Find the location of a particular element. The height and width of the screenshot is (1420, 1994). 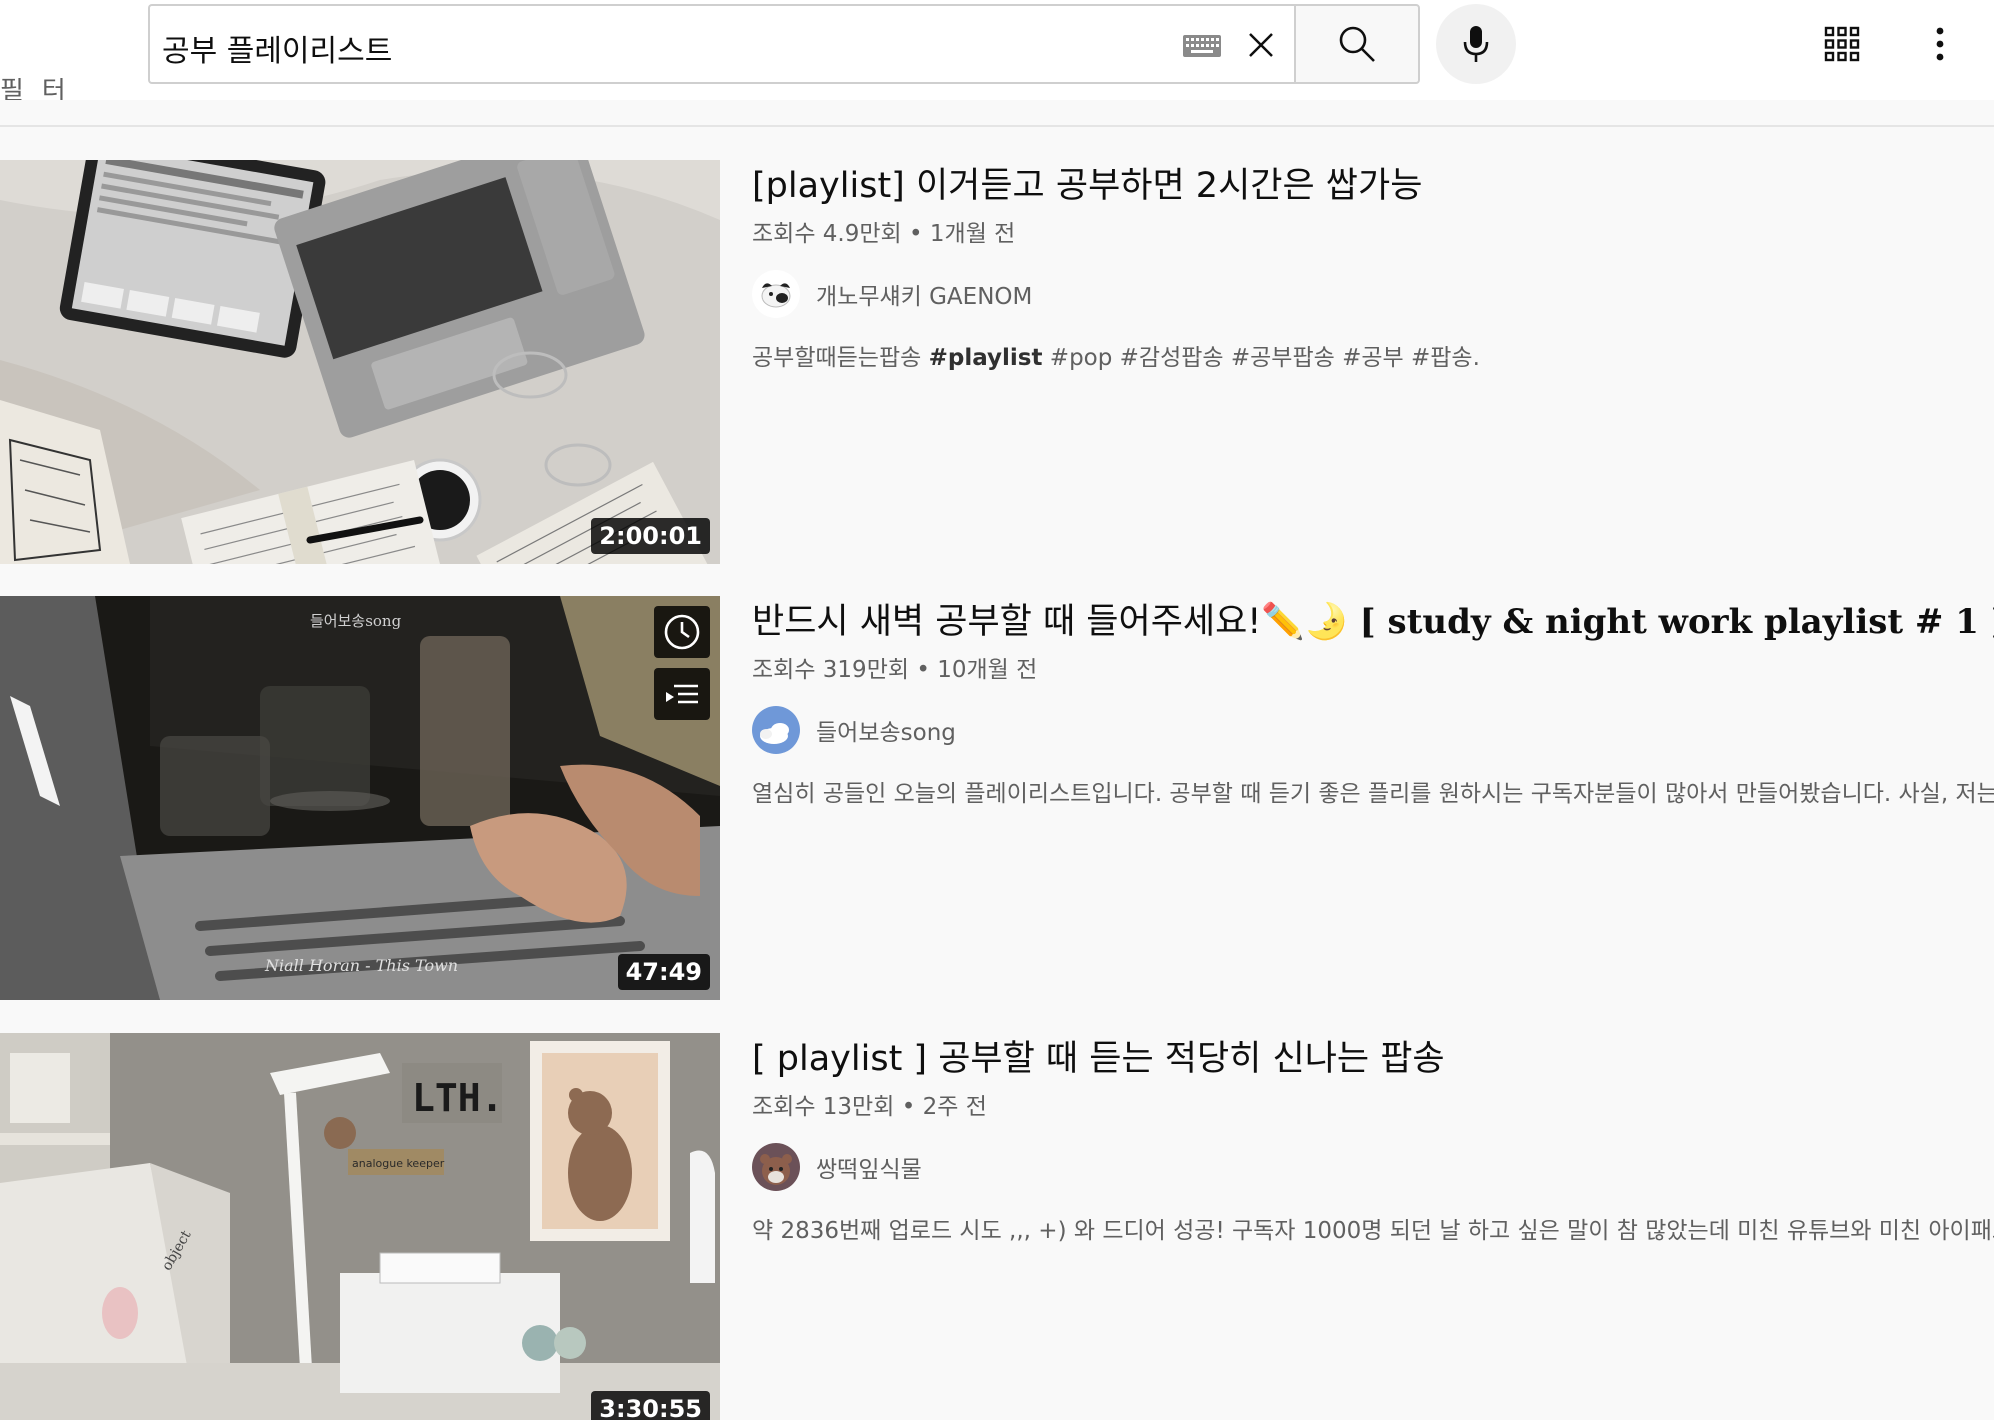

microphone-icon is located at coordinates (1476, 44).